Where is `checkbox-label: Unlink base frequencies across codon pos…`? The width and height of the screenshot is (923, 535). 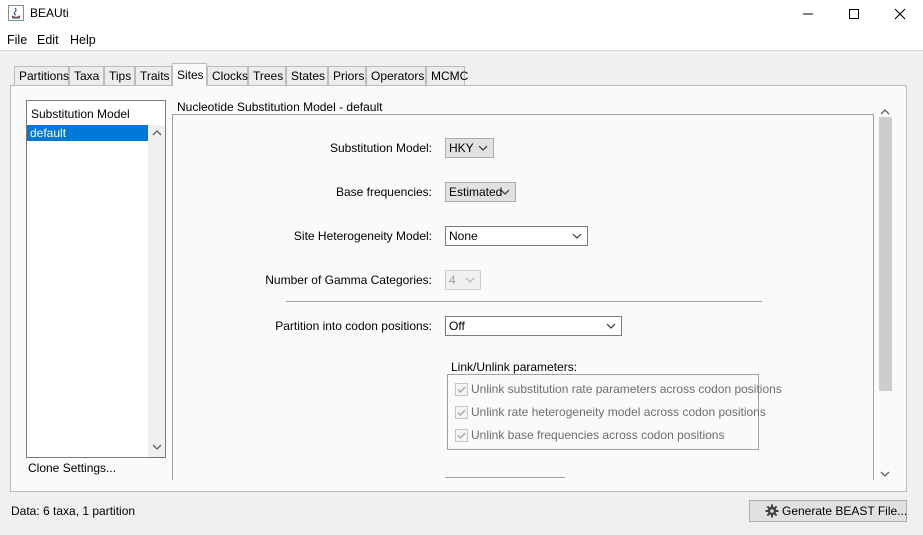 checkbox-label: Unlink base frequencies across codon pos… is located at coordinates (598, 435).